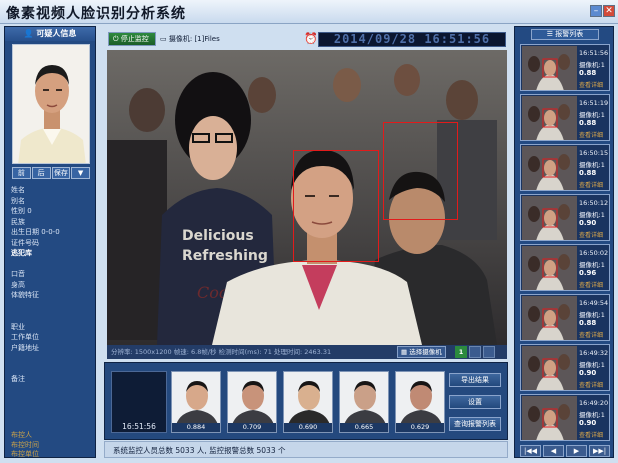 This screenshot has width=618, height=463. I want to click on match-score: 0.629, so click(420, 427).